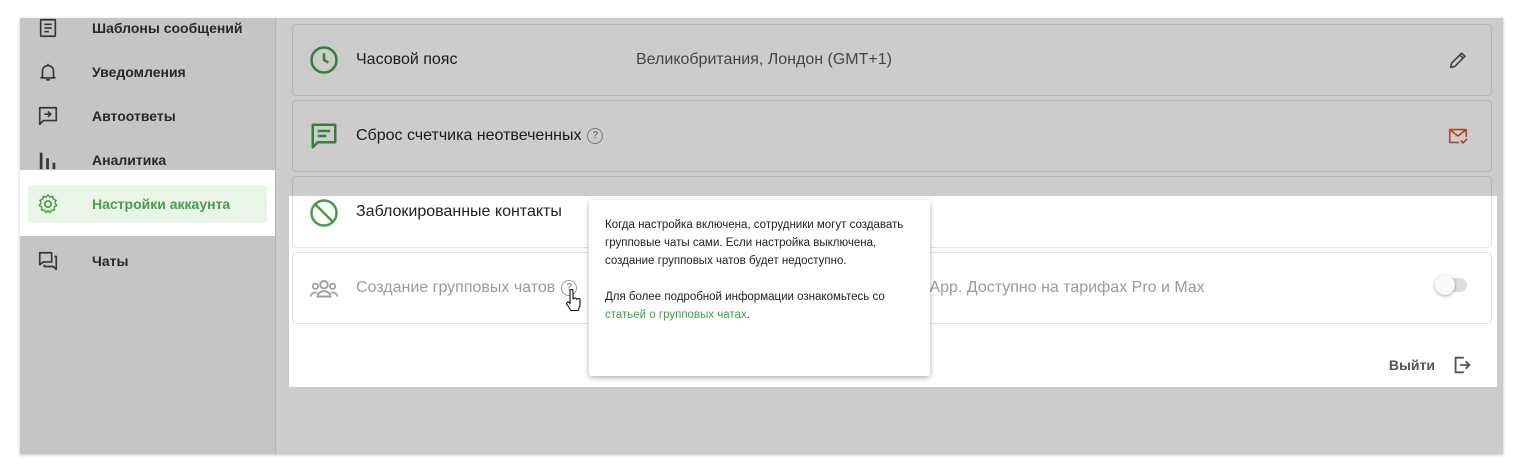  What do you see at coordinates (48, 204) in the screenshot?
I see `gear-icon` at bounding box center [48, 204].